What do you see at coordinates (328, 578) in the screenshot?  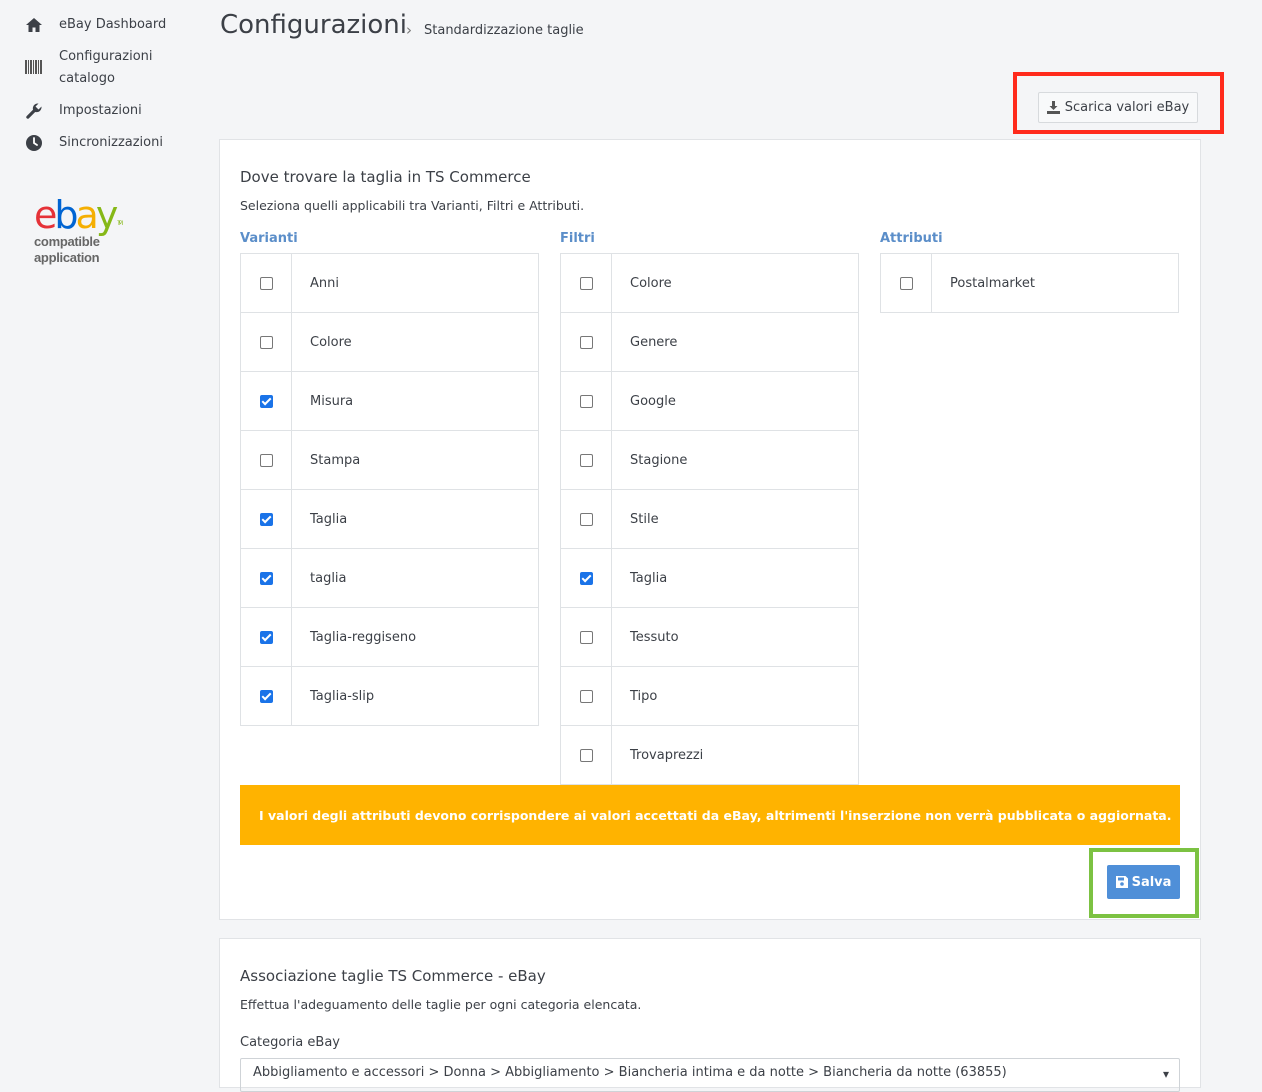 I see `option-label: taglia` at bounding box center [328, 578].